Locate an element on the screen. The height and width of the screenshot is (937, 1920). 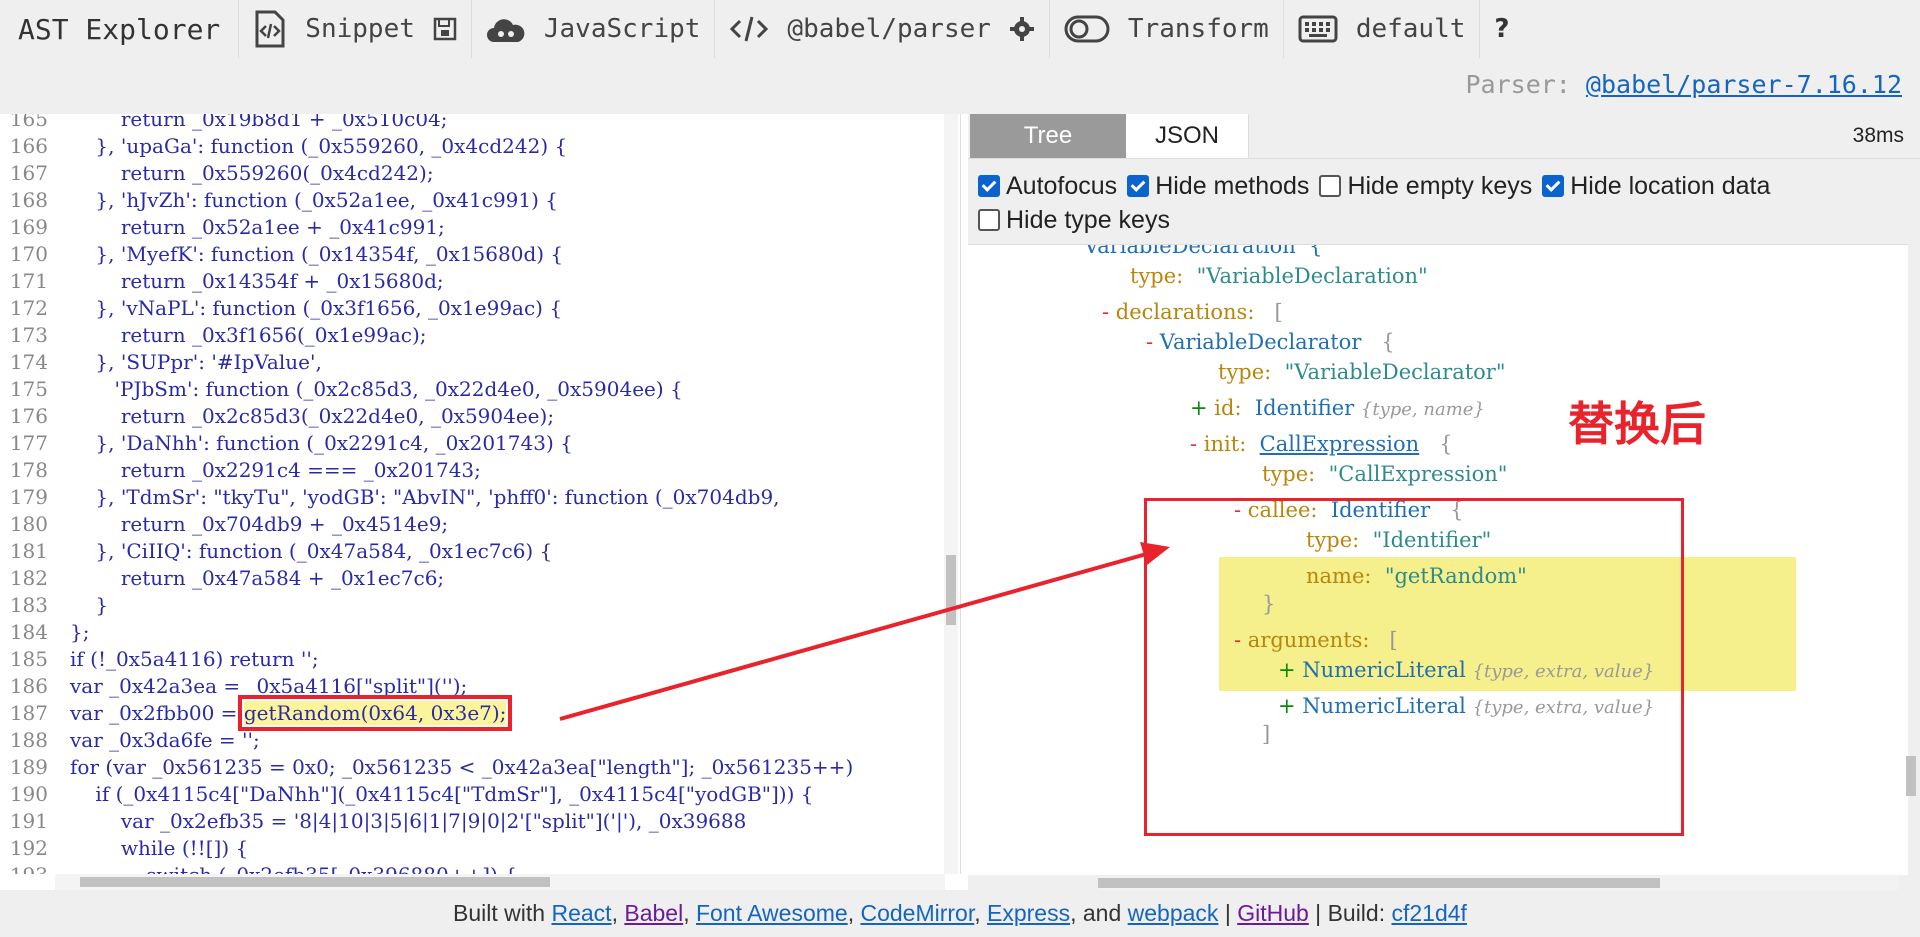
footer-link-babel: Babel is located at coordinates (653, 913).